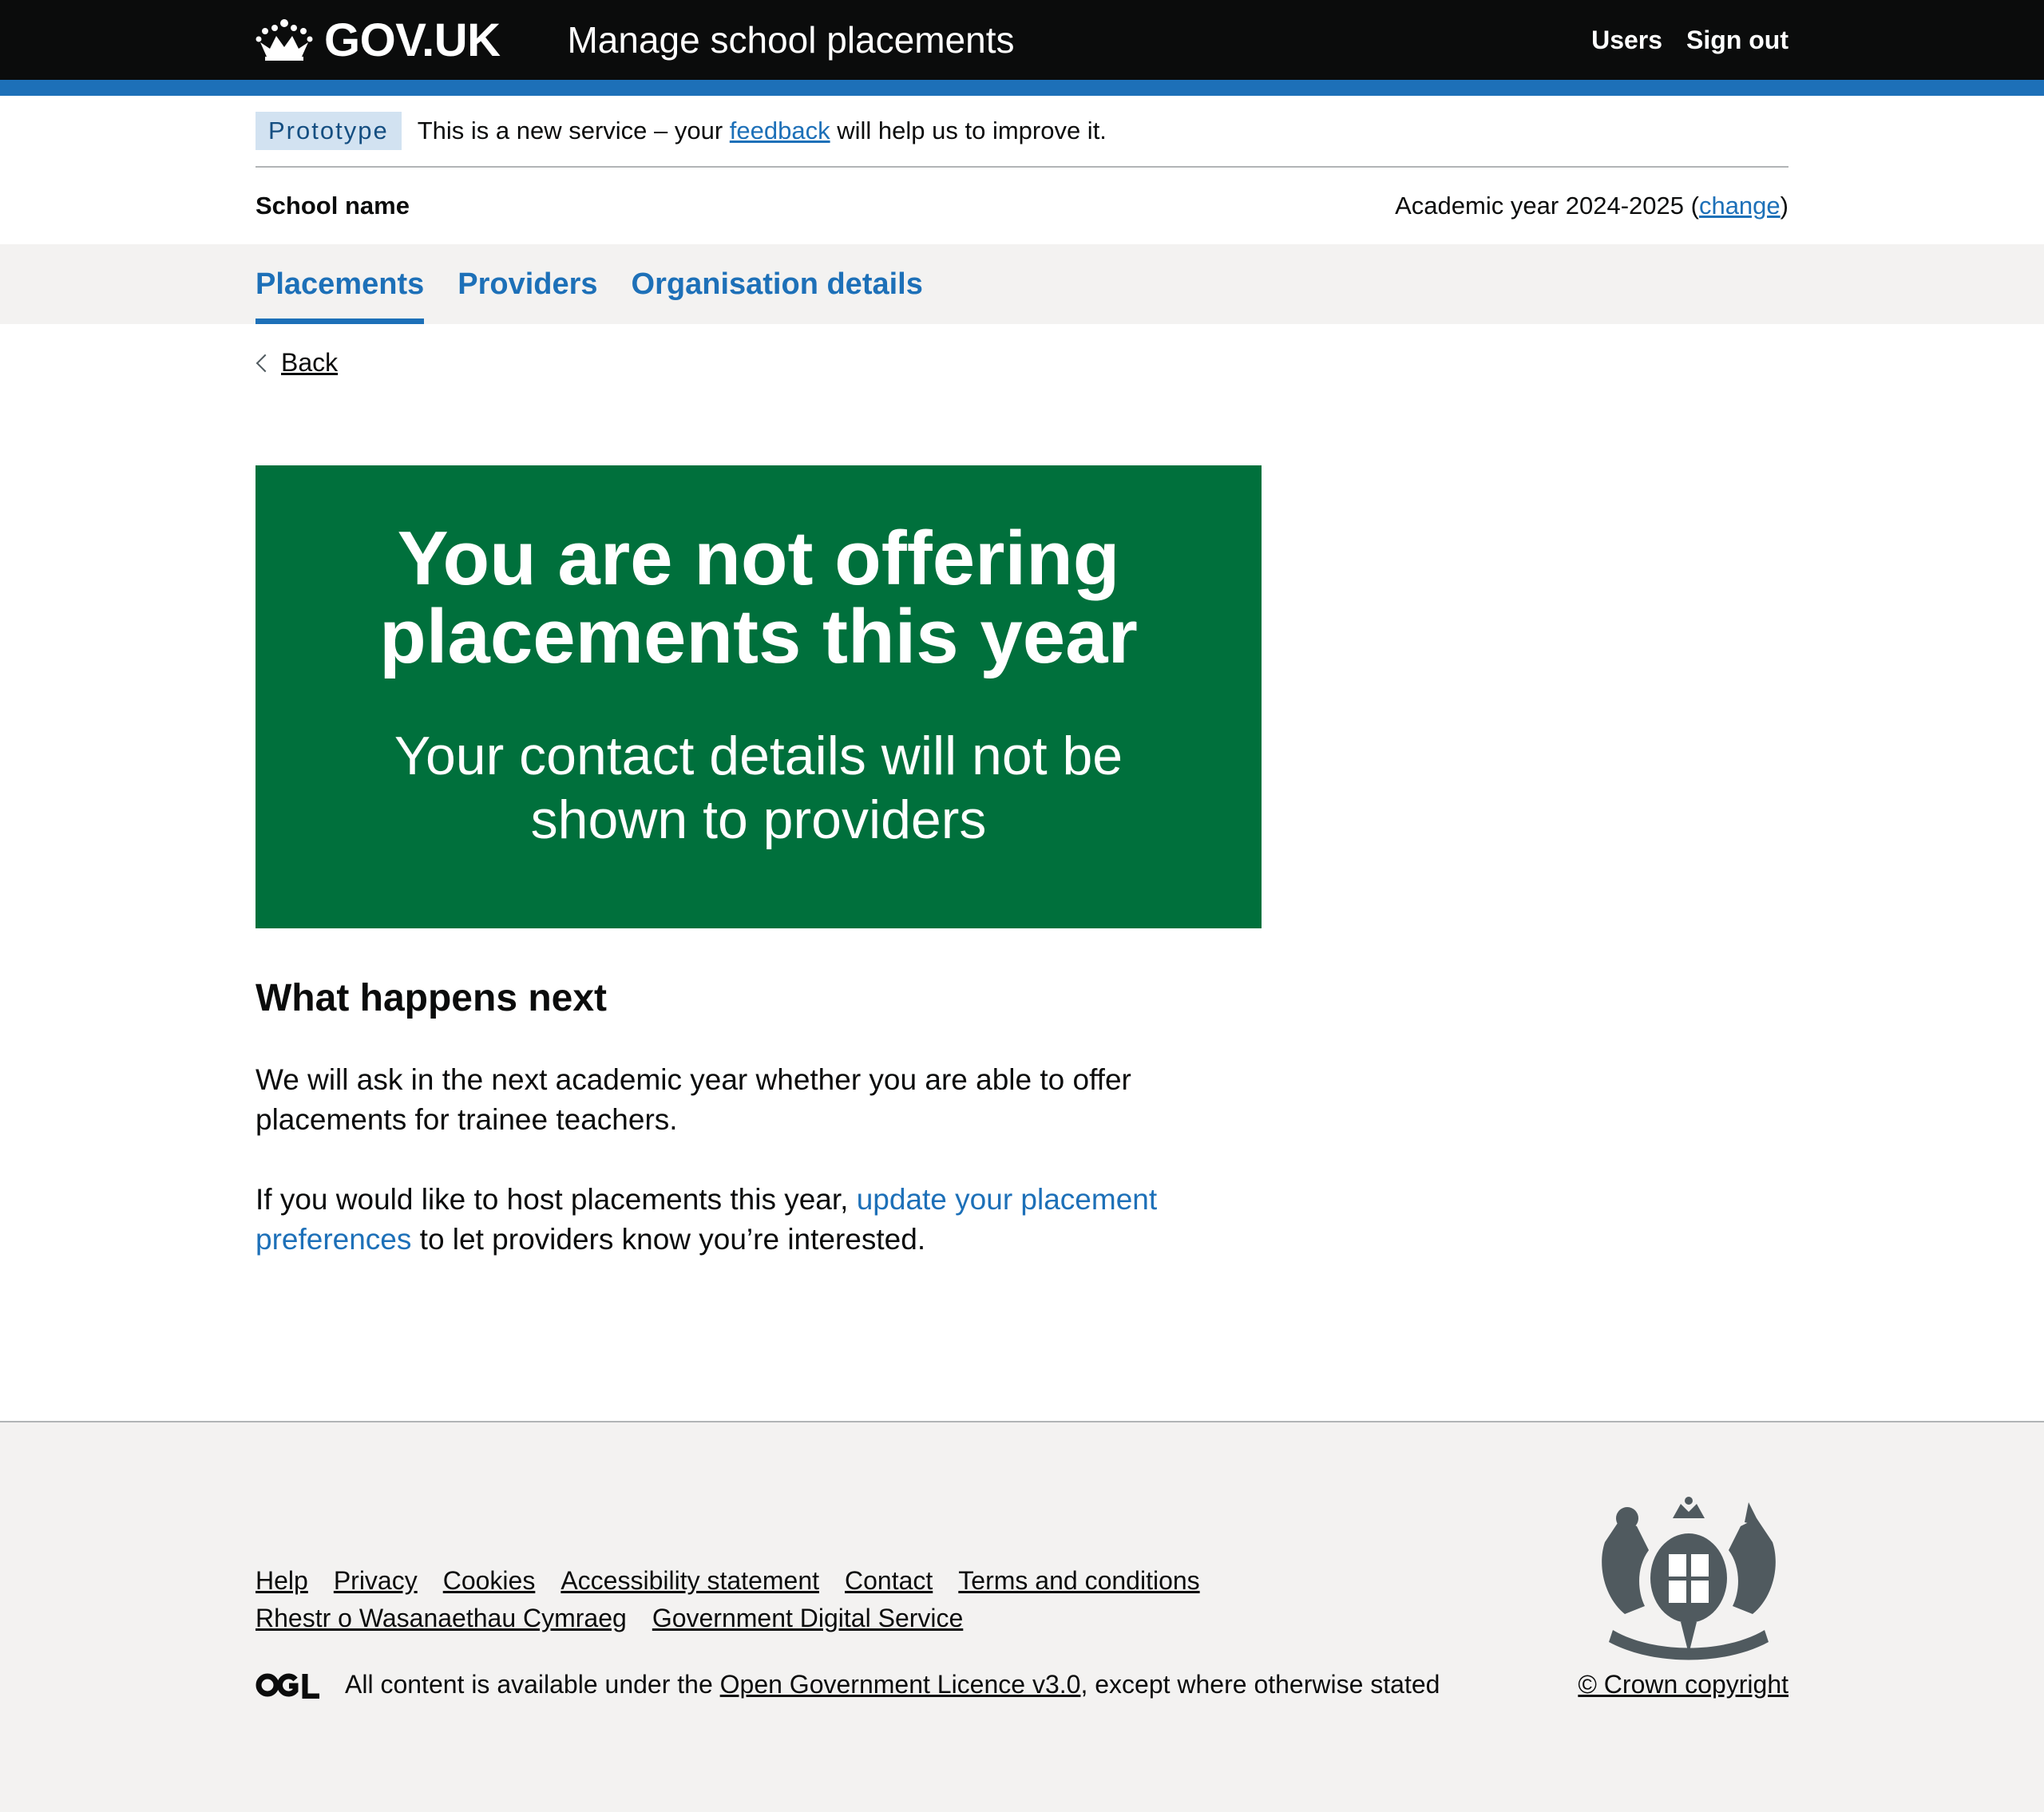  I want to click on header-nav: Users Sign out, so click(1689, 40).